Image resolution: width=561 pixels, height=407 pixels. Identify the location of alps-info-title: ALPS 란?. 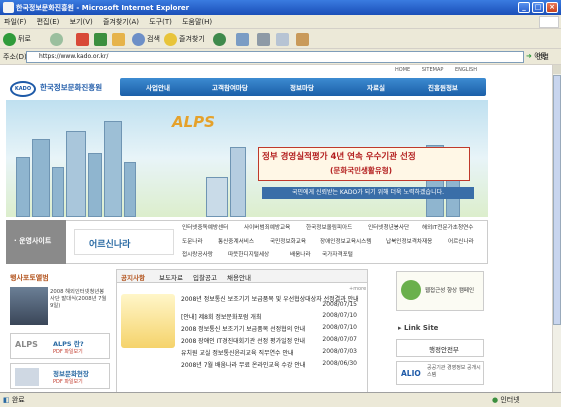
(68, 344).